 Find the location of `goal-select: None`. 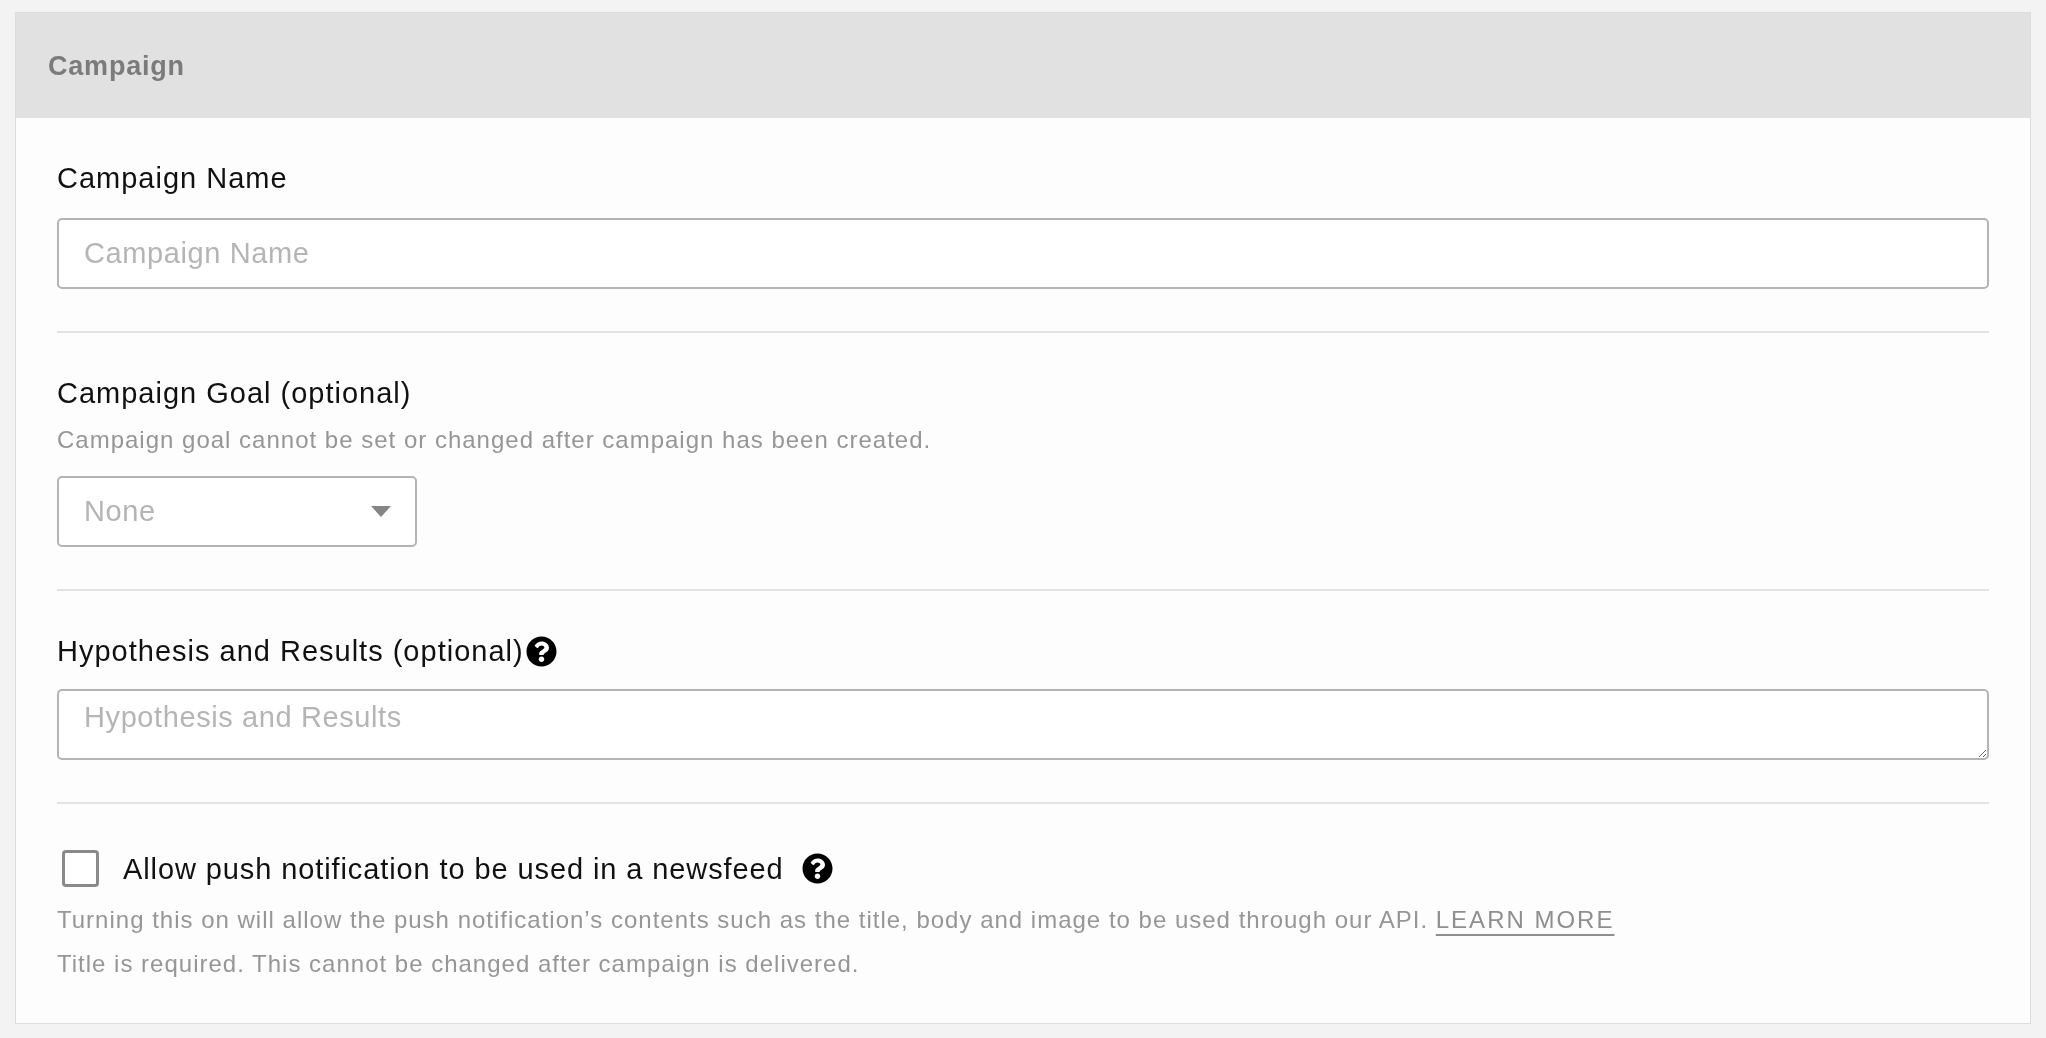

goal-select: None is located at coordinates (237, 511).